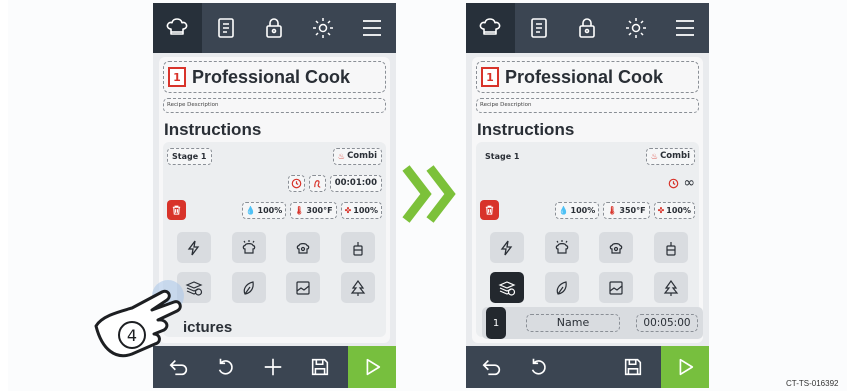 This screenshot has width=855, height=391. I want to click on recipe-title: Professional Cook, so click(271, 76).